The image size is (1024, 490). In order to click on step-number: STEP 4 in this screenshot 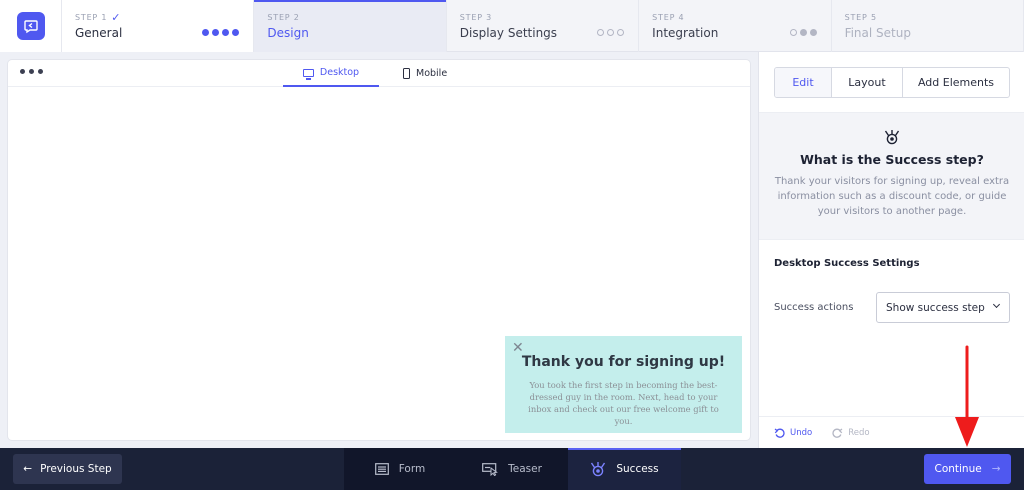, I will do `click(668, 17)`.